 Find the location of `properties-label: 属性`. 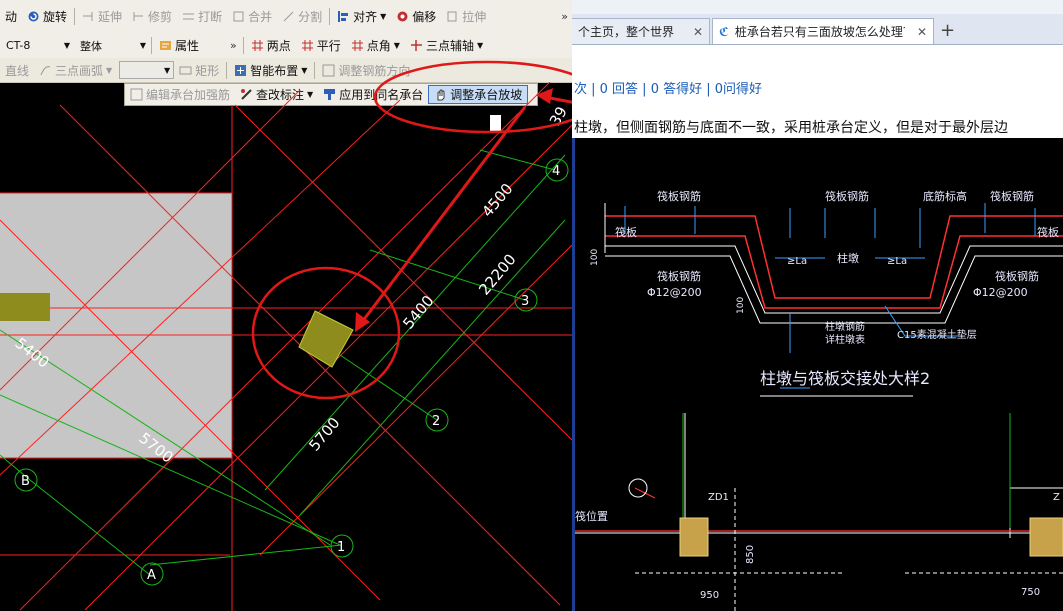

properties-label: 属性 is located at coordinates (187, 46).